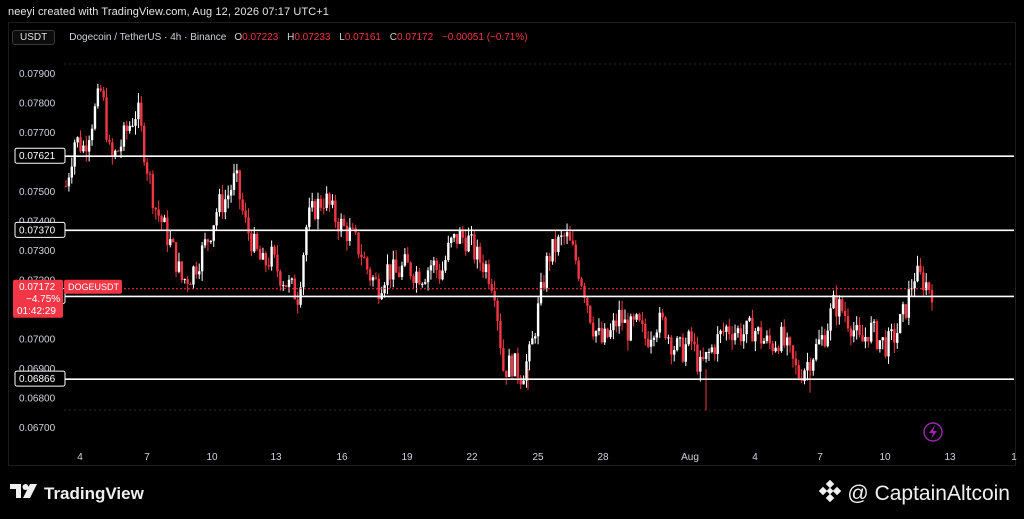 This screenshot has height=519, width=1024. Describe the element at coordinates (147, 37) in the screenshot. I see `symbol-label: Dogecoin / TetherUS · 4h · Binance` at that location.